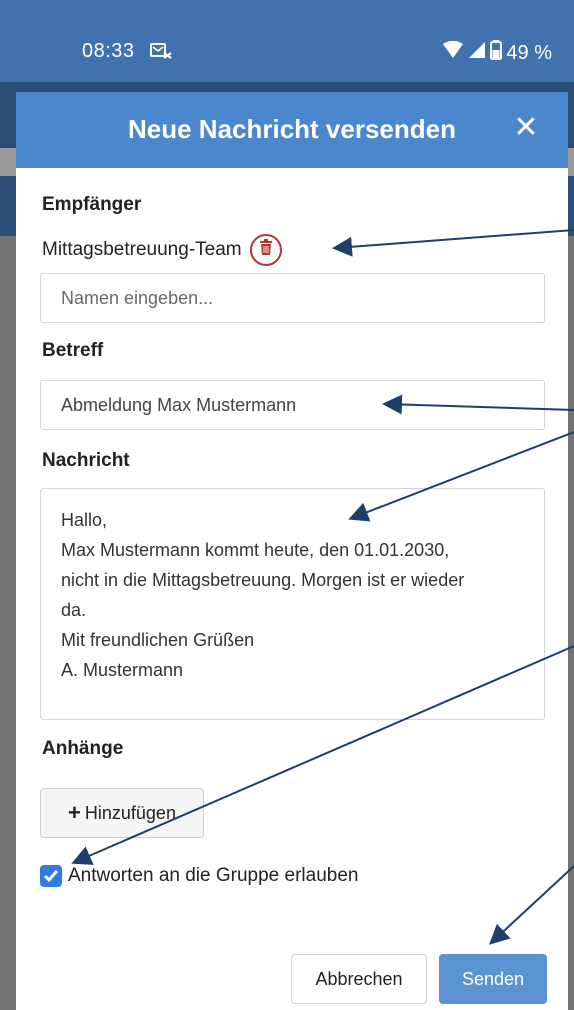 Image resolution: width=574 pixels, height=1010 pixels. Describe the element at coordinates (74, 610) in the screenshot. I see `message-line: da.` at that location.